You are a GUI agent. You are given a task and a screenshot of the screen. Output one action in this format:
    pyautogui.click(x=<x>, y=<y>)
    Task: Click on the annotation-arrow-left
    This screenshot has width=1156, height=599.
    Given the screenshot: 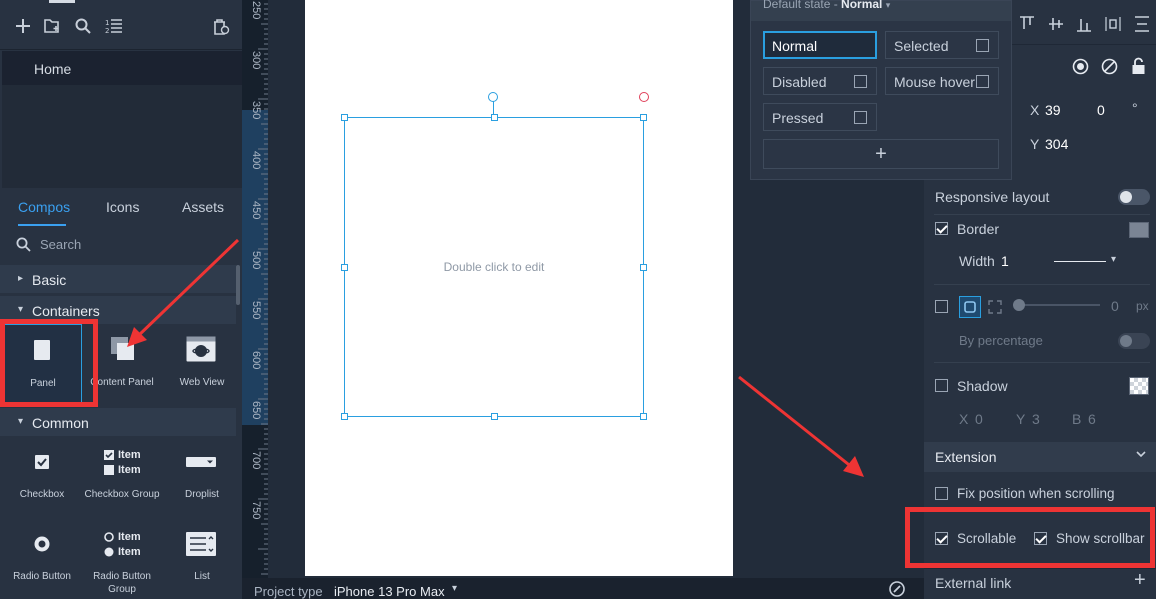 What is the action you would take?
    pyautogui.click(x=183, y=292)
    